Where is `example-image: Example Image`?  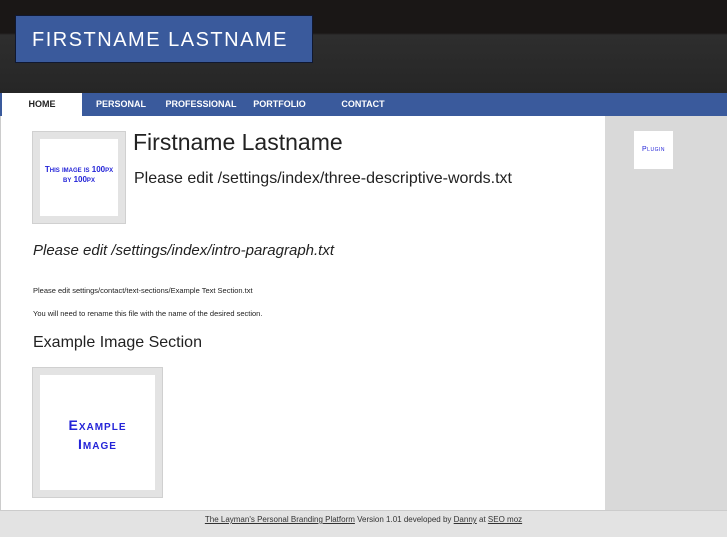
example-image: Example Image is located at coordinates (97, 432).